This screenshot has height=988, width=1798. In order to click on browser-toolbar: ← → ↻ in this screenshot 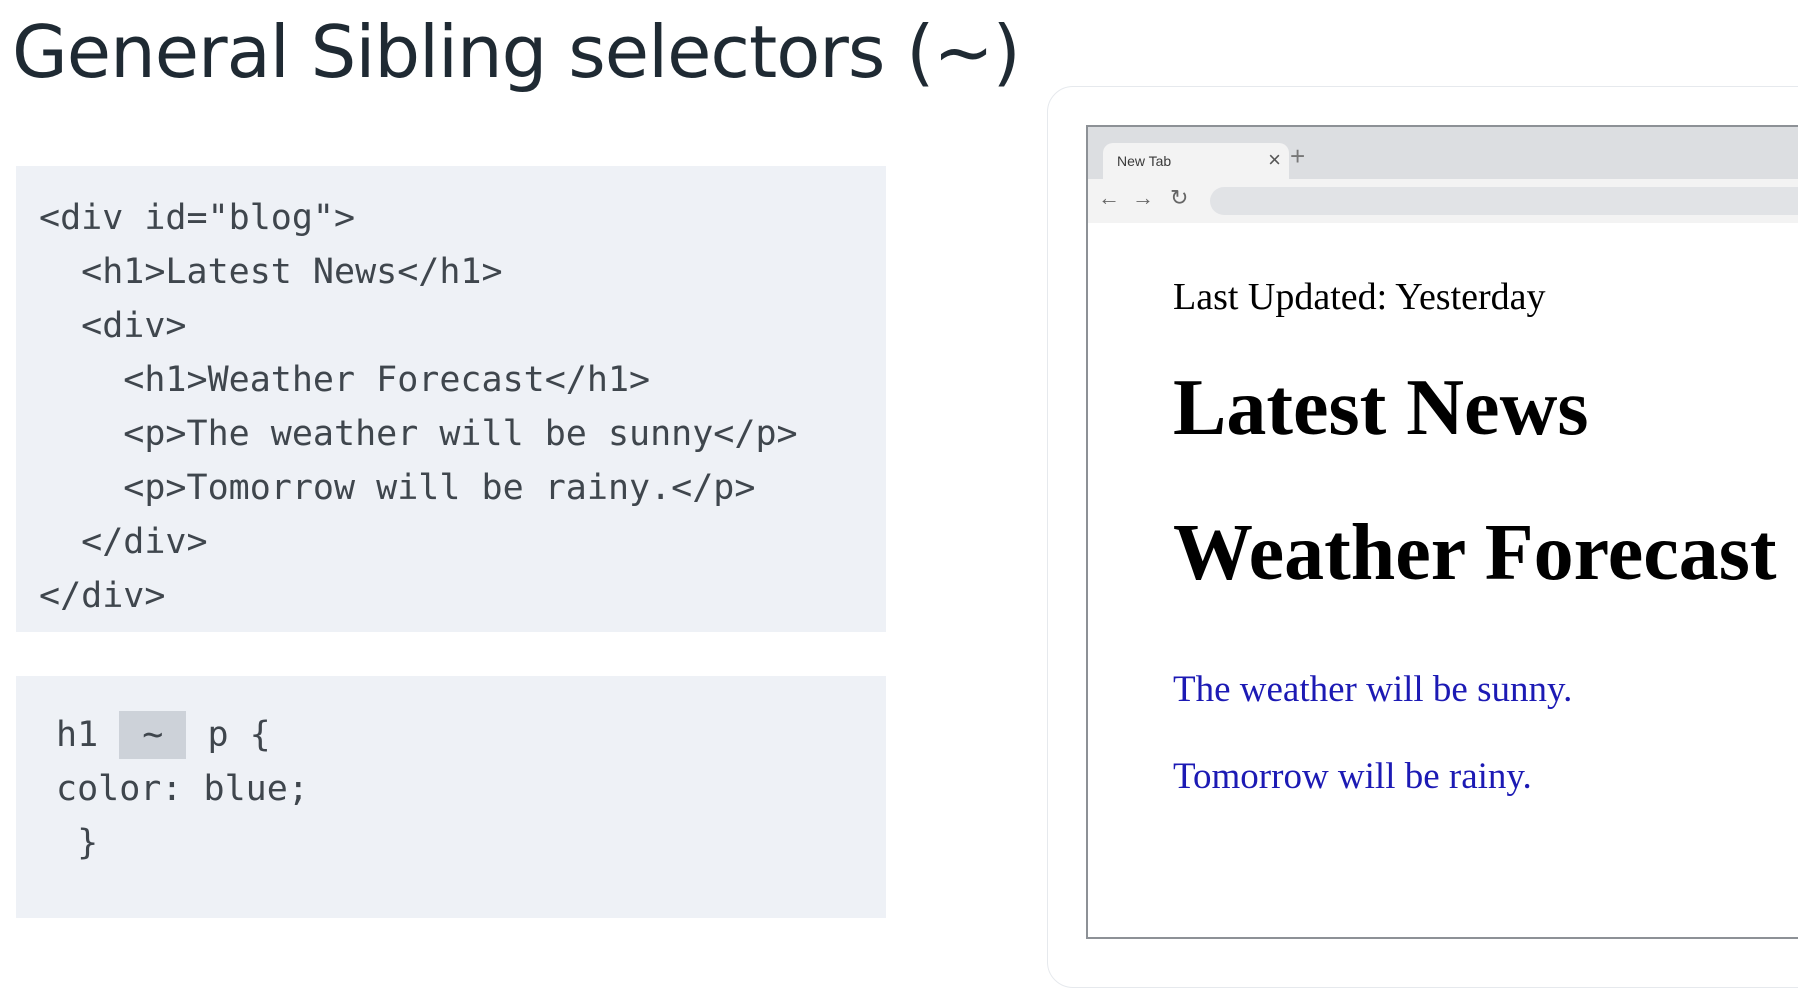, I will do `click(1443, 201)`.